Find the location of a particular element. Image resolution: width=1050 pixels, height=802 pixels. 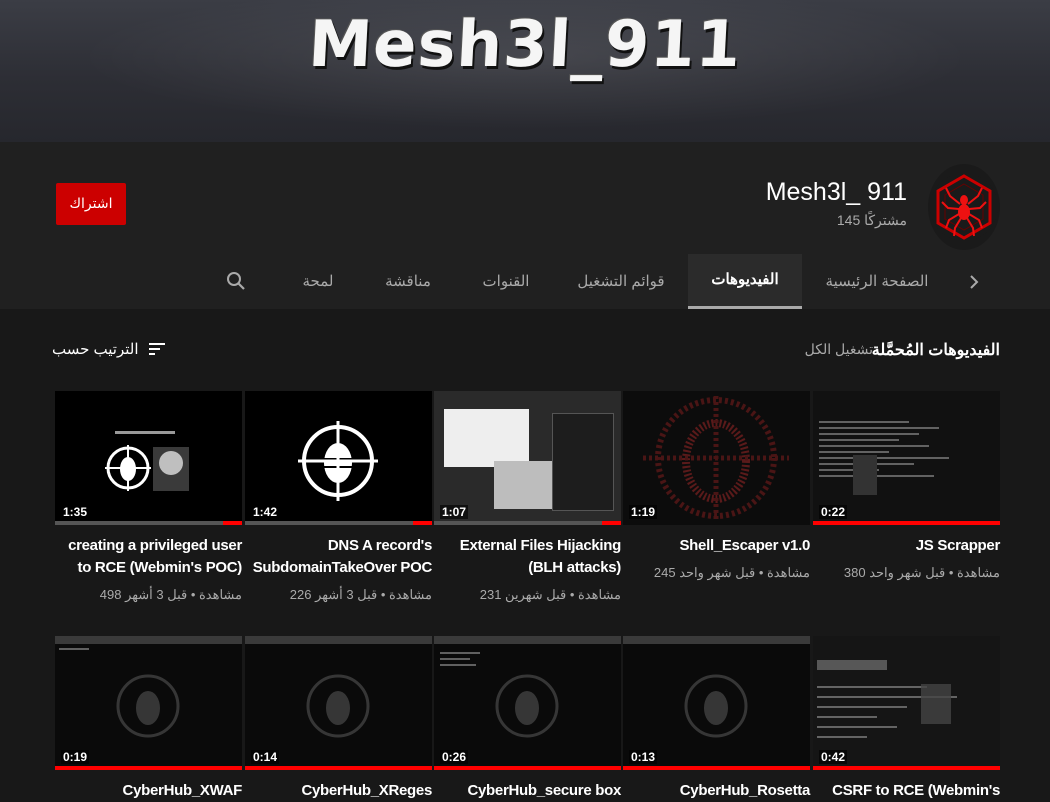

tabs-scroll-button is located at coordinates (974, 281).